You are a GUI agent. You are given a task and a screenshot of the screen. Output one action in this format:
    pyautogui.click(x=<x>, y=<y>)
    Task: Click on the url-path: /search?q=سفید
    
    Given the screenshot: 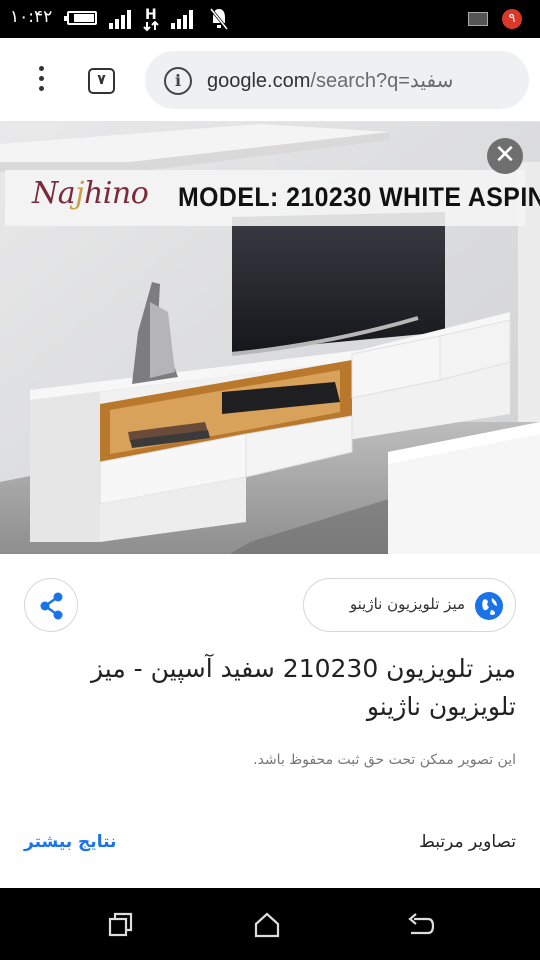 What is the action you would take?
    pyautogui.click(x=382, y=81)
    